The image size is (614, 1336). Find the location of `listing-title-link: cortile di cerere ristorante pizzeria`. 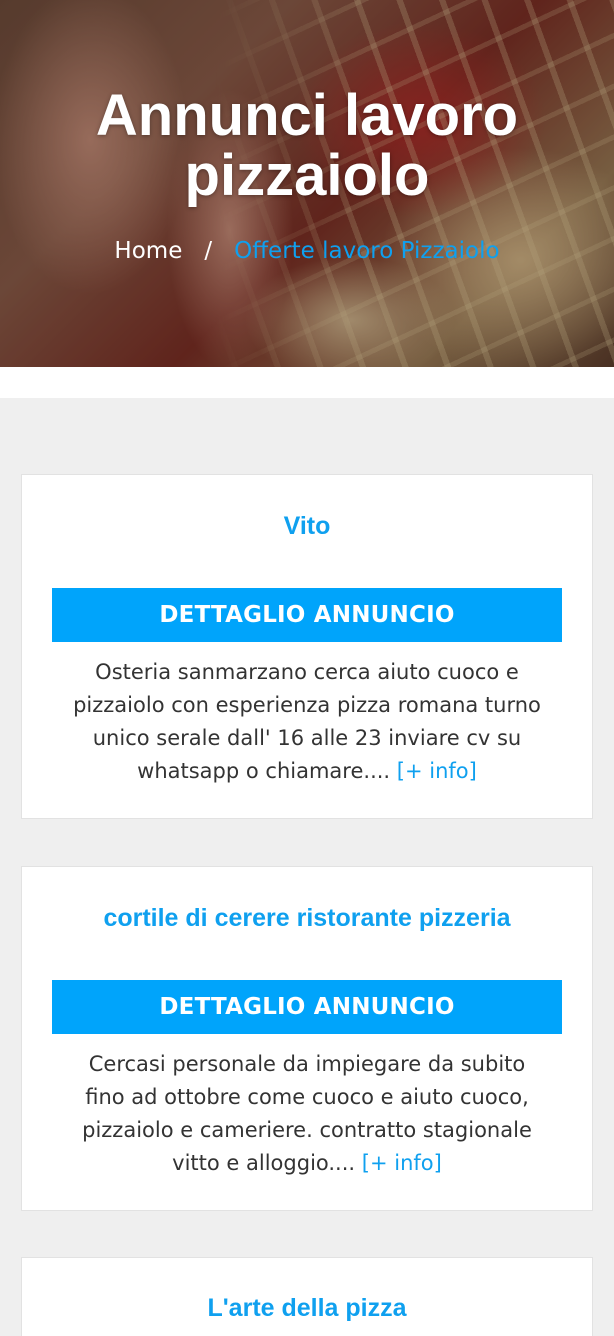

listing-title-link: cortile di cerere ristorante pizzeria is located at coordinates (307, 918).